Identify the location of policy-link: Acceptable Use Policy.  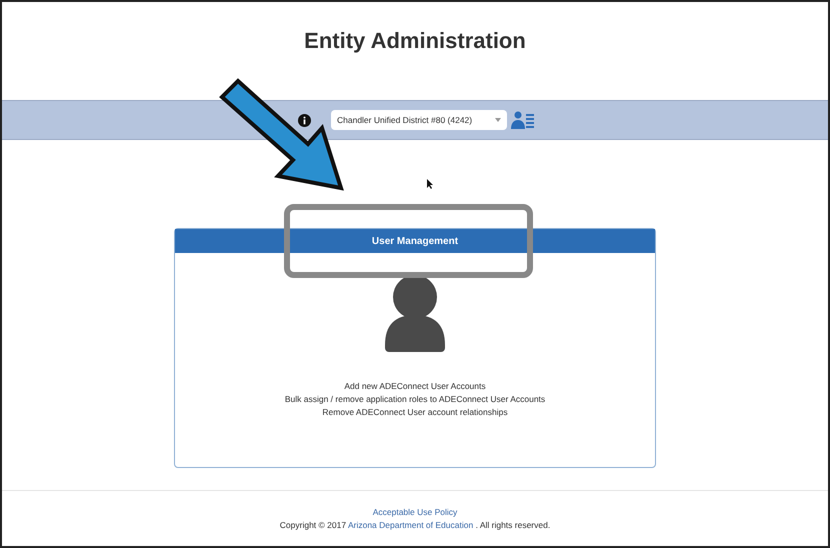
(415, 512).